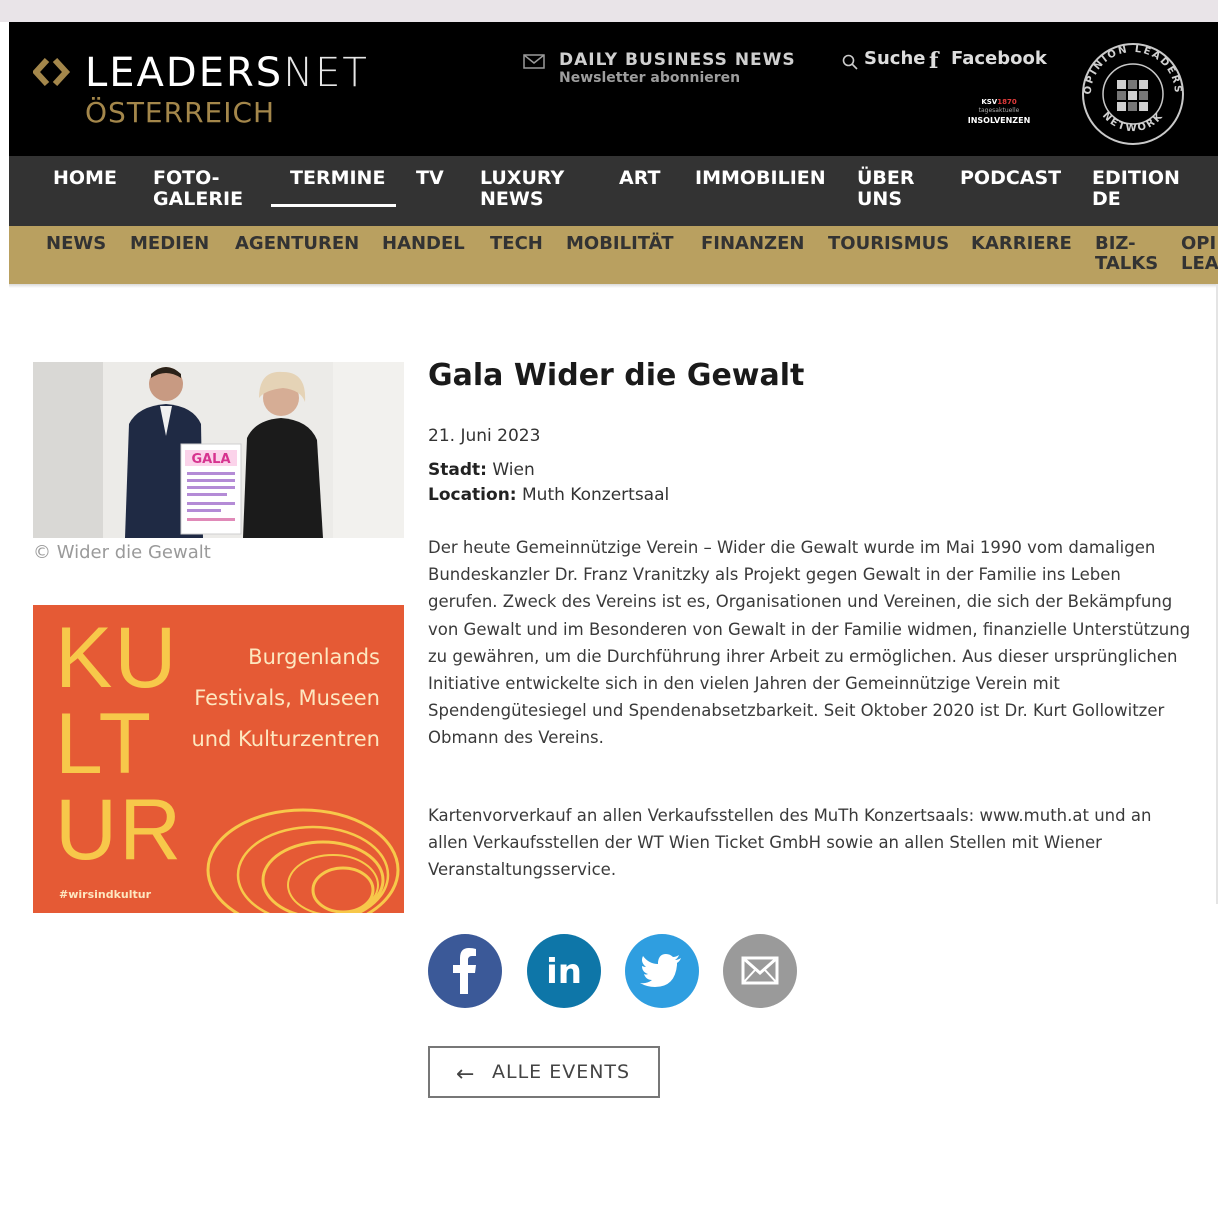 Image resolution: width=1218 pixels, height=1225 pixels. Describe the element at coordinates (430, 178) in the screenshot. I see `nav-tv: TV` at that location.